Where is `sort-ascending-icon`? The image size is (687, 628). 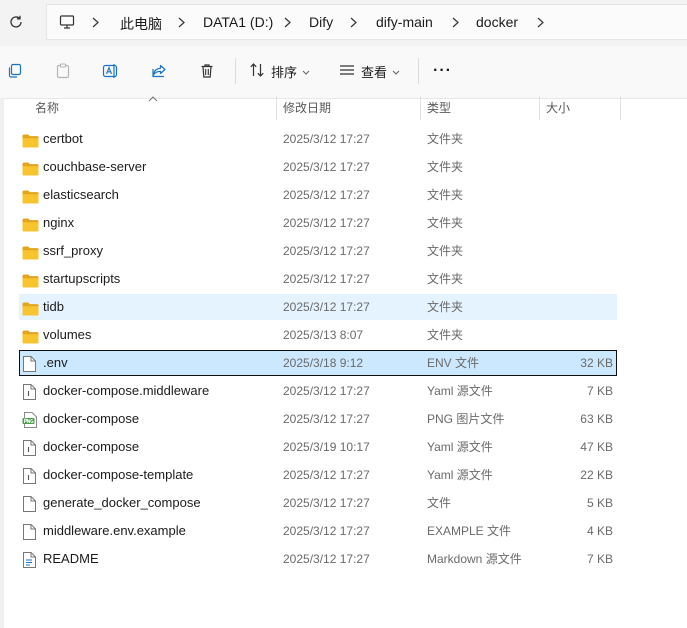 sort-ascending-icon is located at coordinates (153, 97).